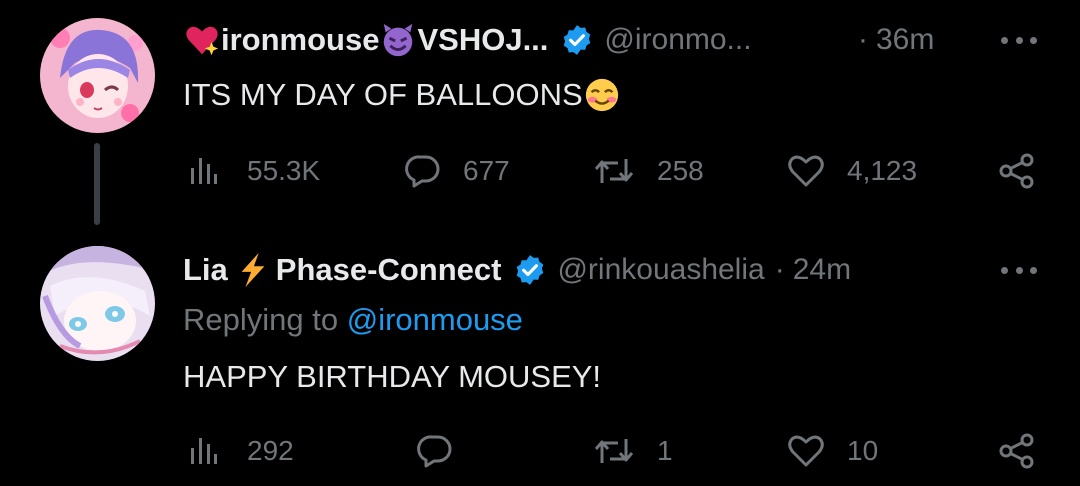  Describe the element at coordinates (680, 170) in the screenshot. I see `retweet-count: 258` at that location.